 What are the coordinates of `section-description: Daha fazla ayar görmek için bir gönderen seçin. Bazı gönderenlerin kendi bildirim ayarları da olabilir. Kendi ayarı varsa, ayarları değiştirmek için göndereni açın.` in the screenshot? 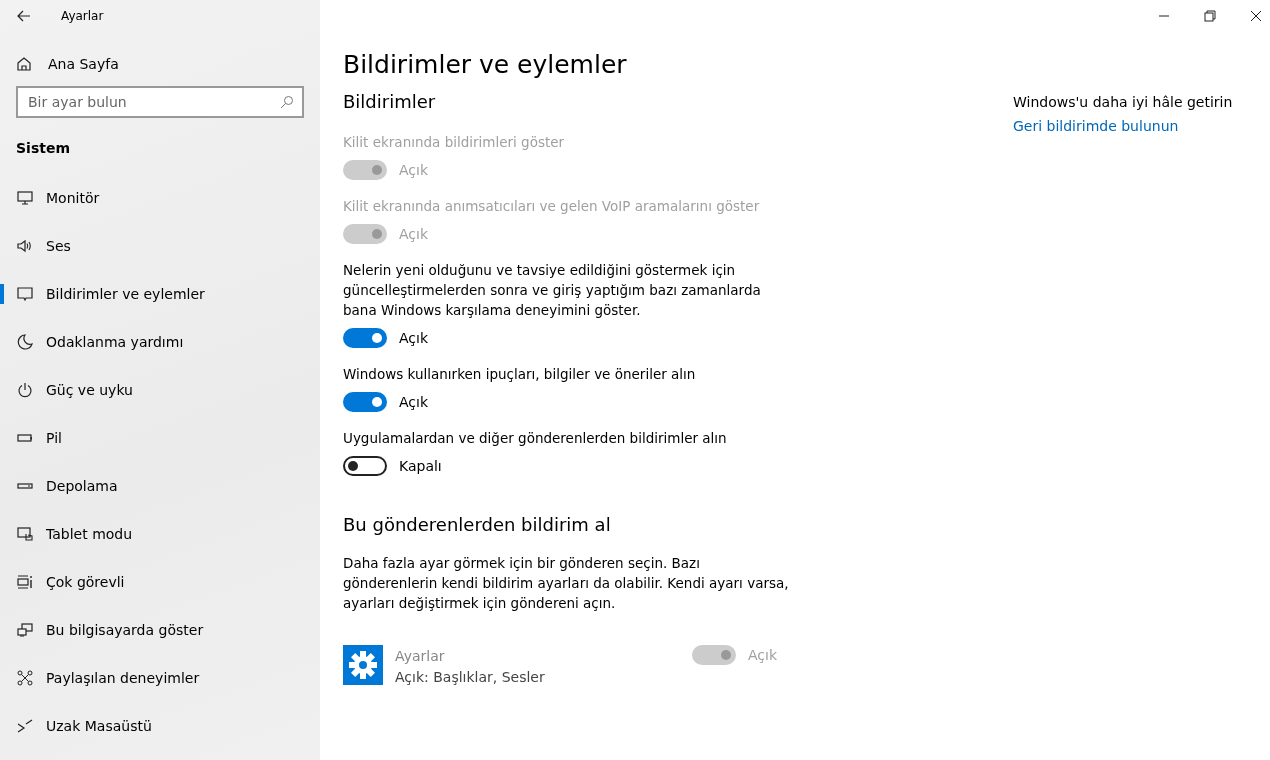 It's located at (566, 583).